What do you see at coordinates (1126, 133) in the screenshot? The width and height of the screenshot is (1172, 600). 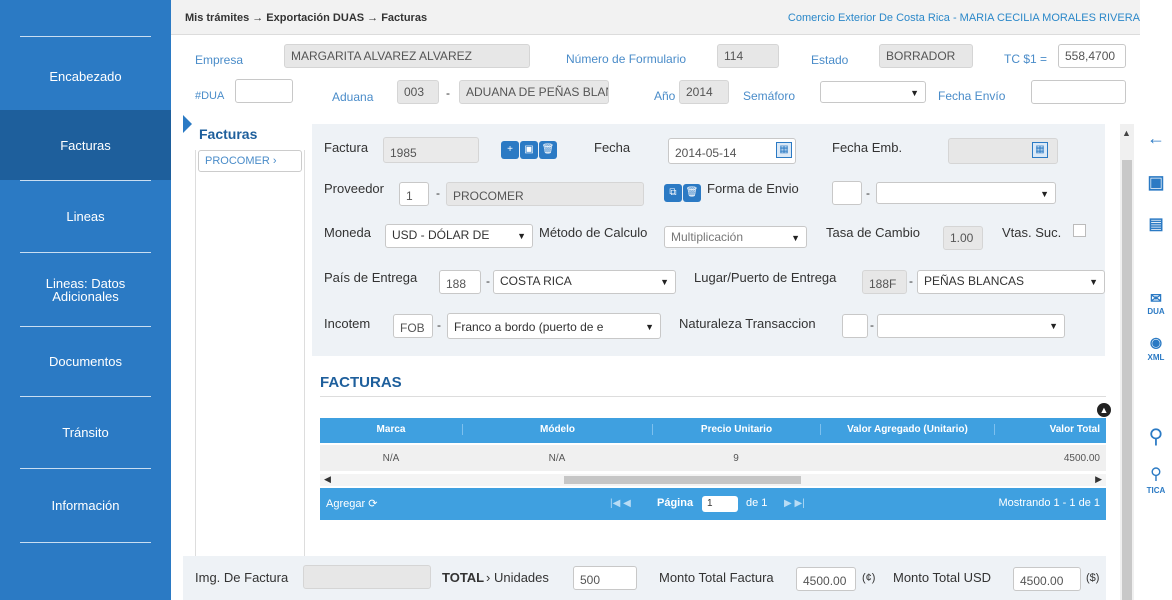 I see `scroll-up-icon: ▲` at bounding box center [1126, 133].